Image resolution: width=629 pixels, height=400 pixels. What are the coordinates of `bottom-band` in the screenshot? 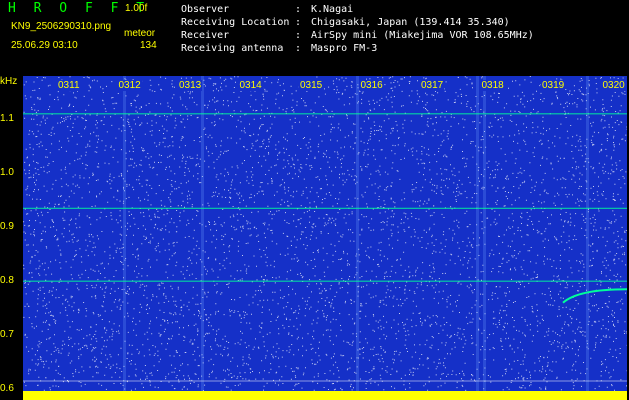 It's located at (325, 395).